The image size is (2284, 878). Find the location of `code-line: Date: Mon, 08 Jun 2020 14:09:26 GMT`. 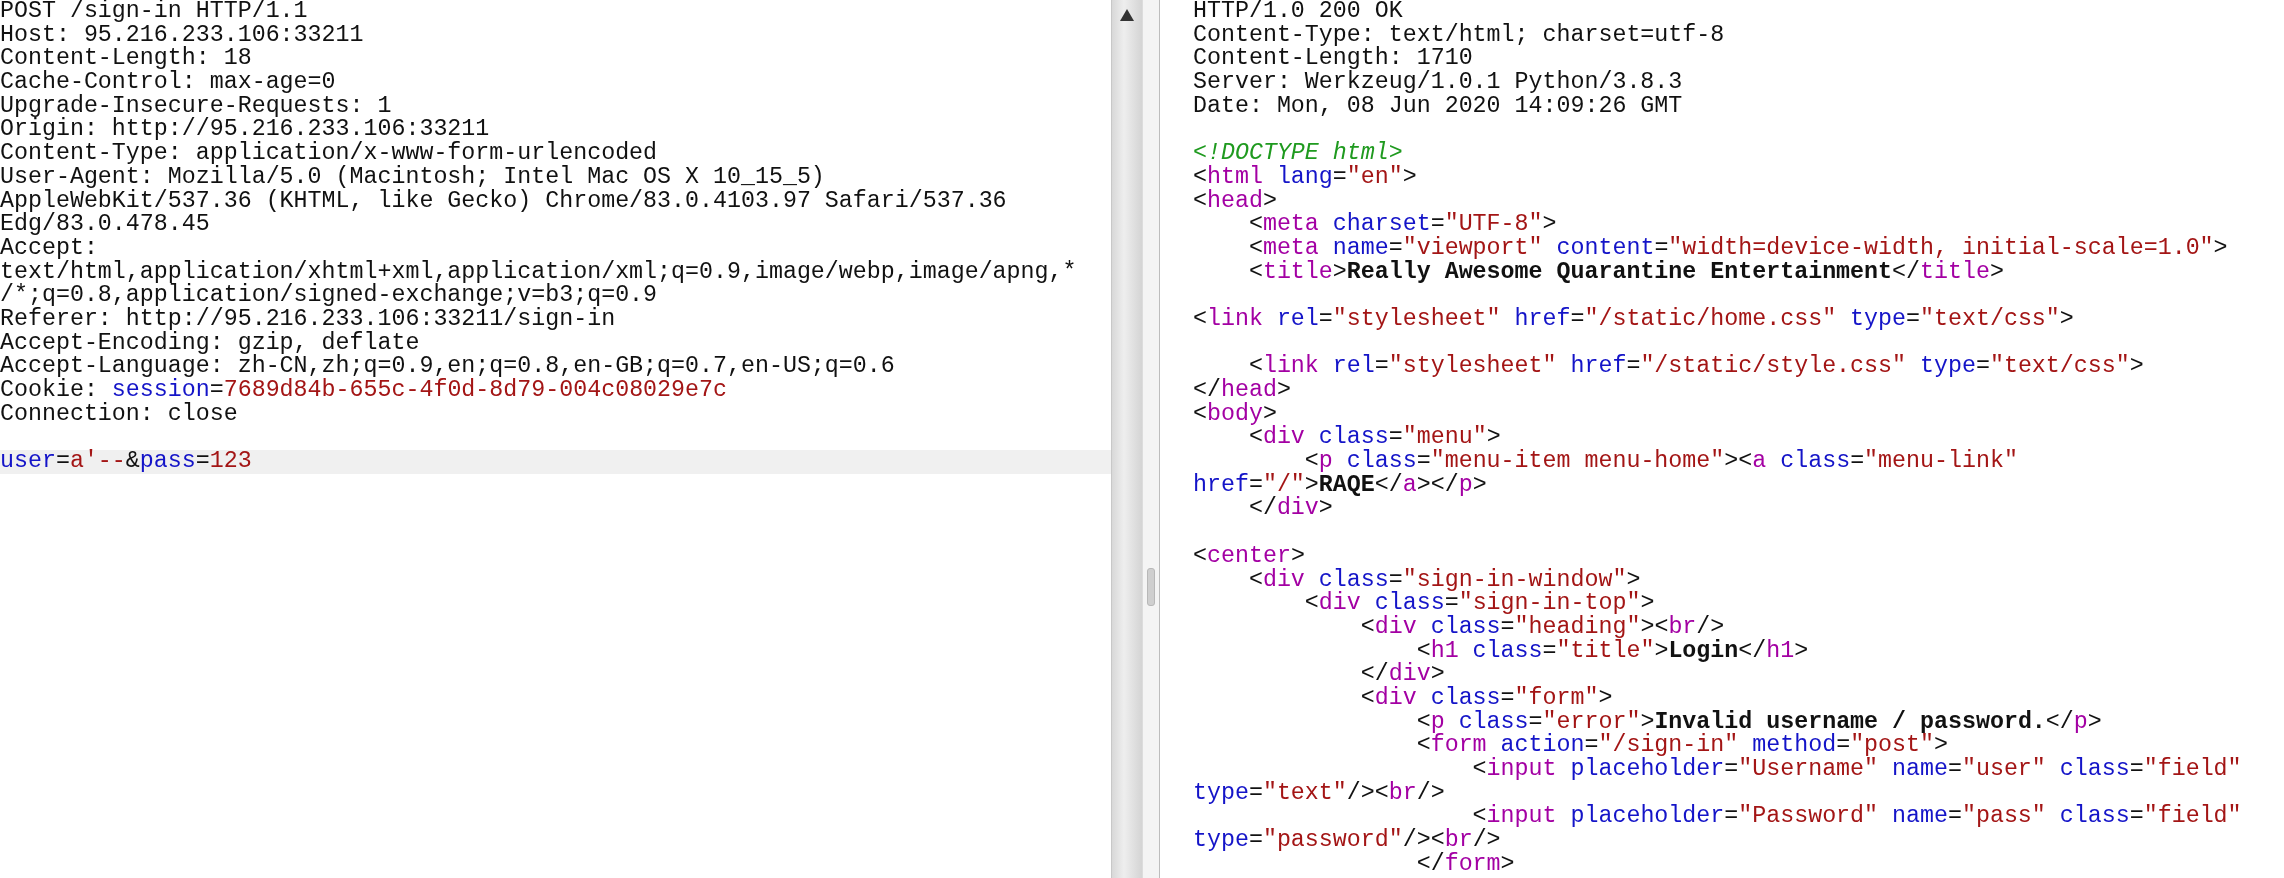

code-line: Date: Mon, 08 Jun 2020 14:09:26 GMT is located at coordinates (1438, 106).